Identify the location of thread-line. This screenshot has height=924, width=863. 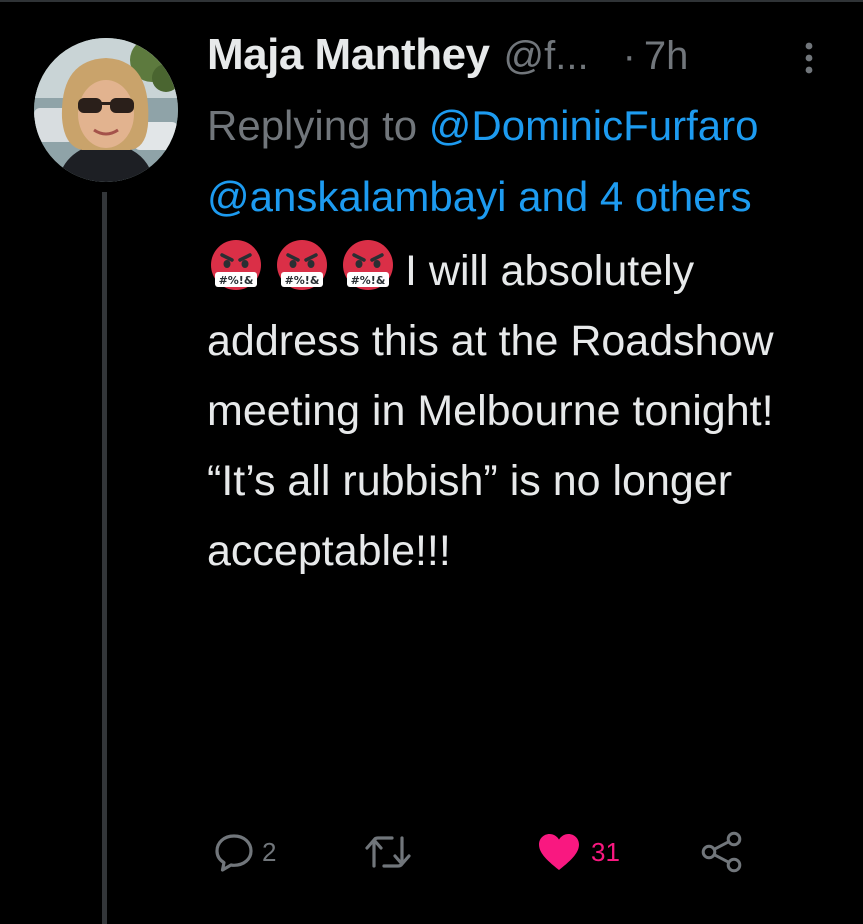
(104, 558).